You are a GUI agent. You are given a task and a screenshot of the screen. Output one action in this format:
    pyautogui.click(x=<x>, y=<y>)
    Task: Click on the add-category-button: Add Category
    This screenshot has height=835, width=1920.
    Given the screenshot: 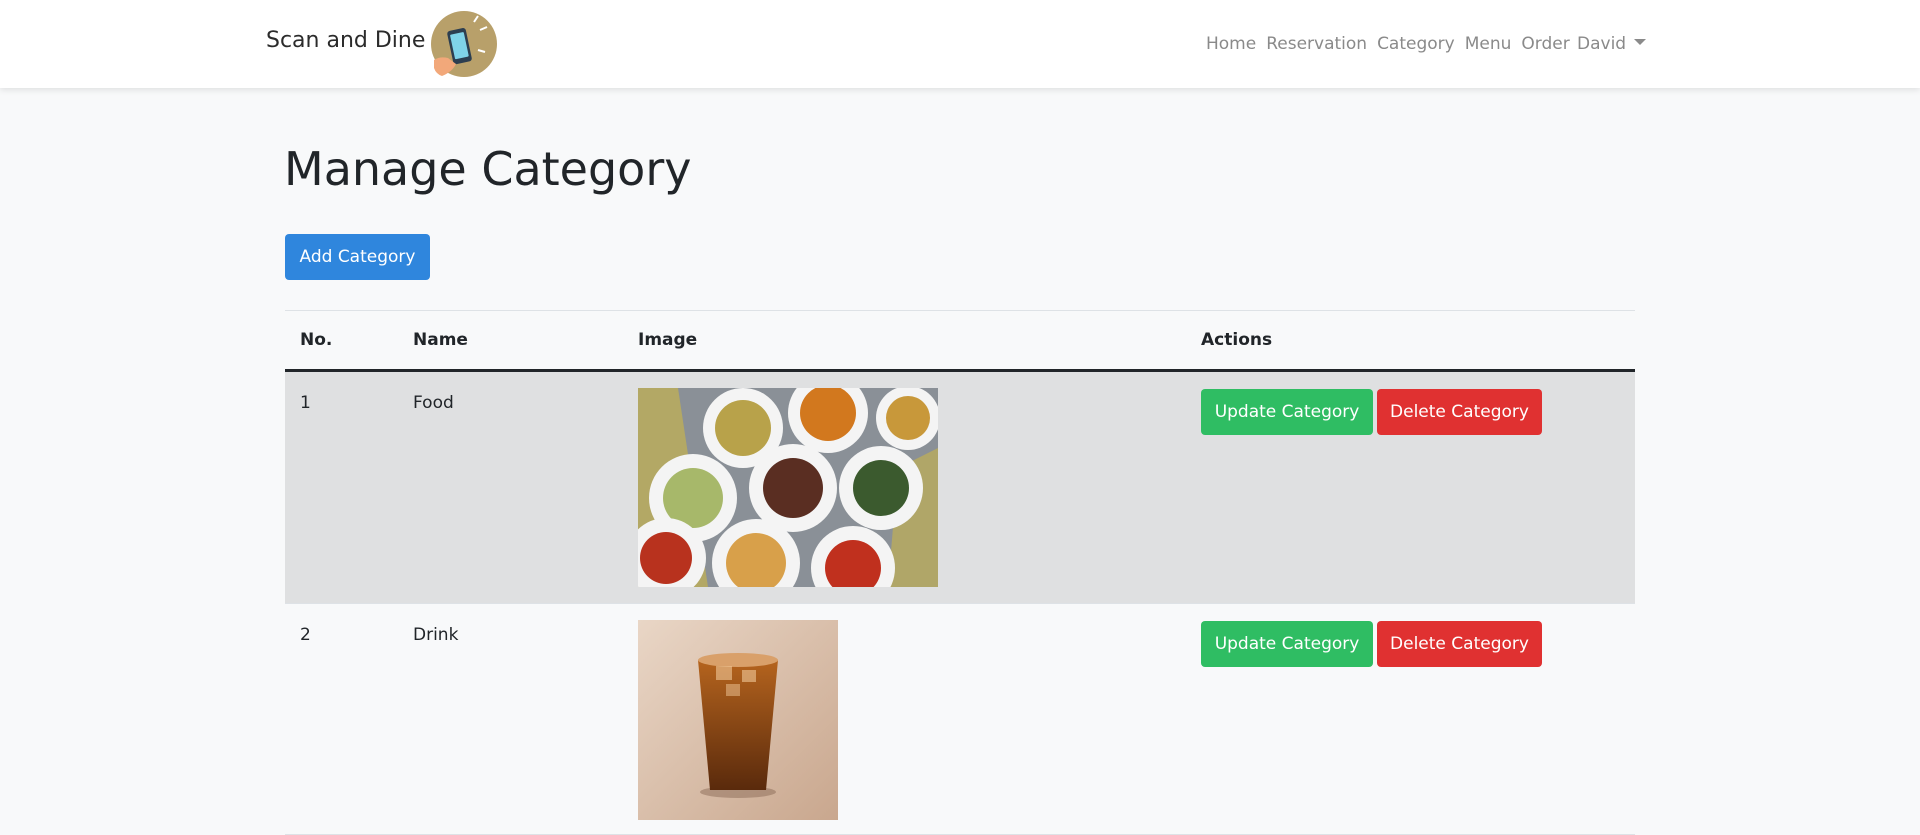 What is the action you would take?
    pyautogui.click(x=357, y=257)
    